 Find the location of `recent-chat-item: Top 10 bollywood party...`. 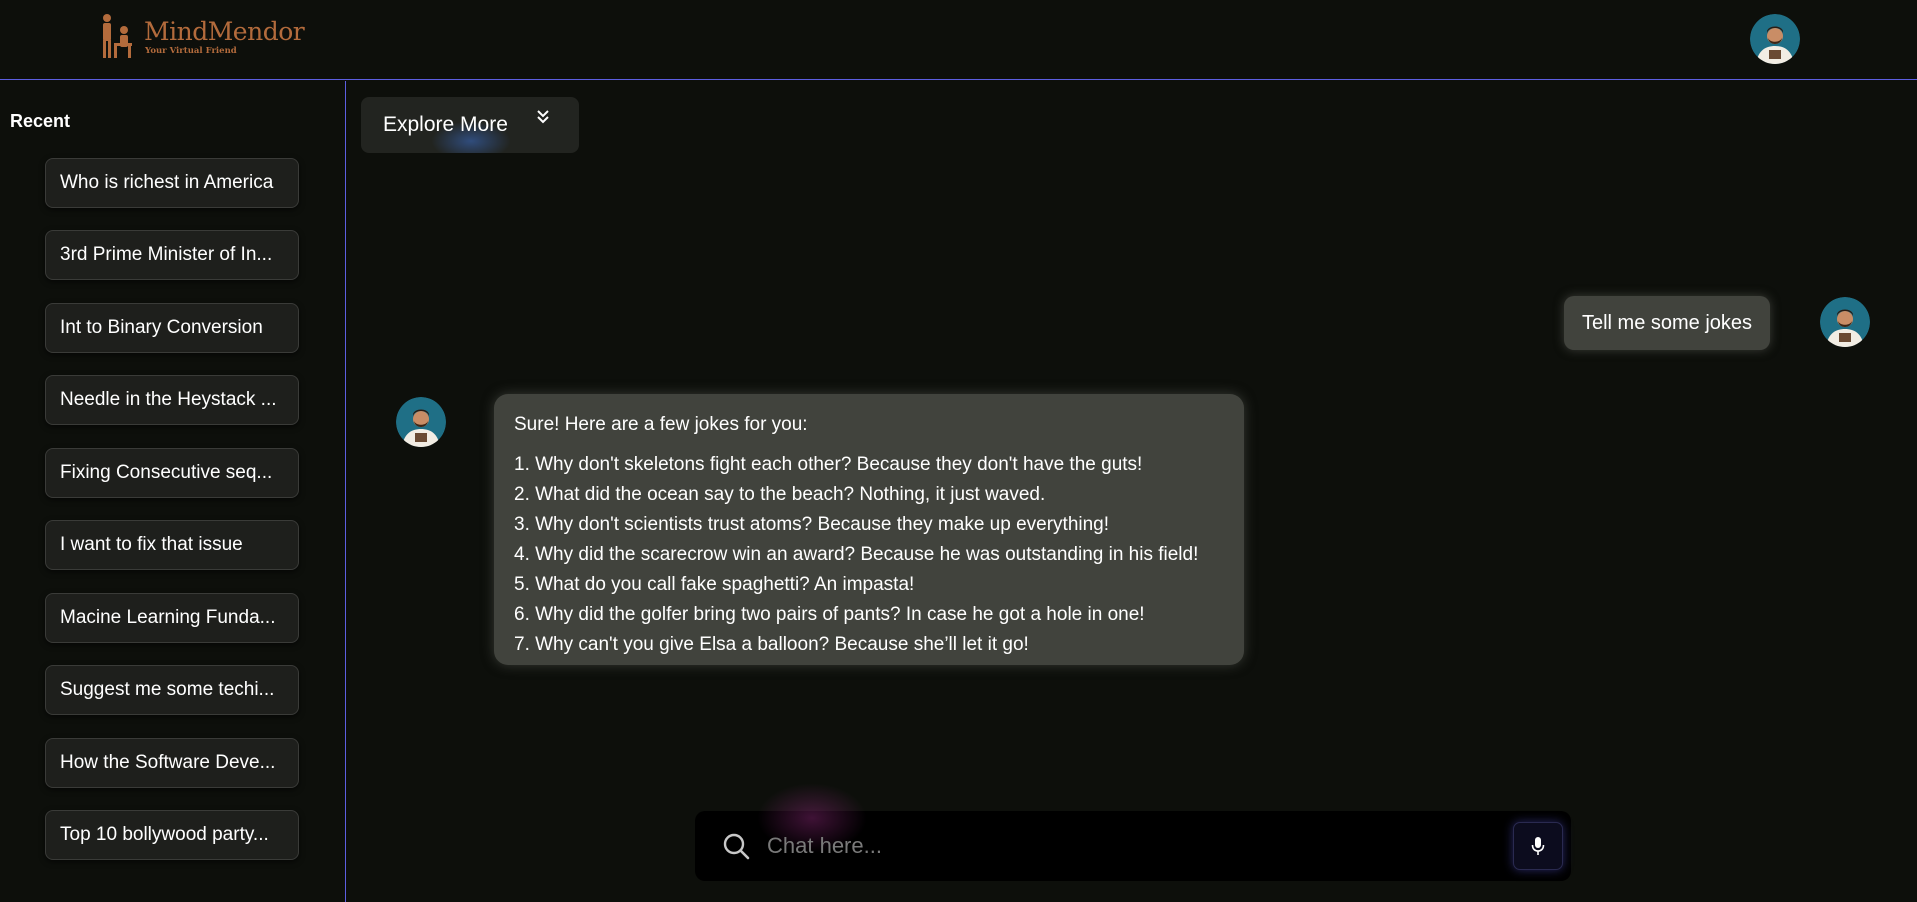

recent-chat-item: Top 10 bollywood party... is located at coordinates (172, 835).